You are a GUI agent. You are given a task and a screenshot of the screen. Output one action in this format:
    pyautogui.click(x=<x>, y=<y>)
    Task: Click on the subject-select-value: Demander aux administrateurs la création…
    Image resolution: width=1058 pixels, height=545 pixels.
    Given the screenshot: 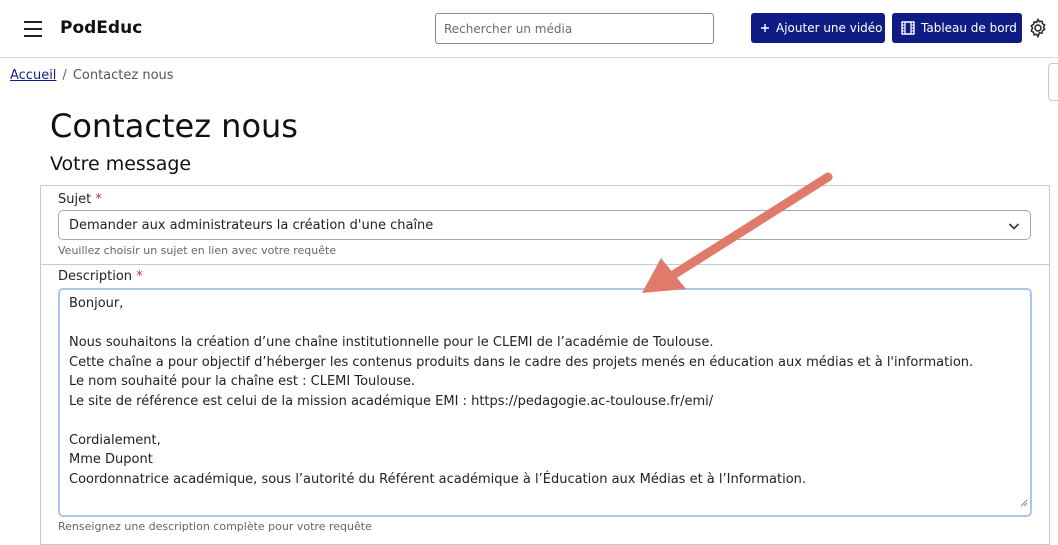 What is the action you would take?
    pyautogui.click(x=251, y=225)
    